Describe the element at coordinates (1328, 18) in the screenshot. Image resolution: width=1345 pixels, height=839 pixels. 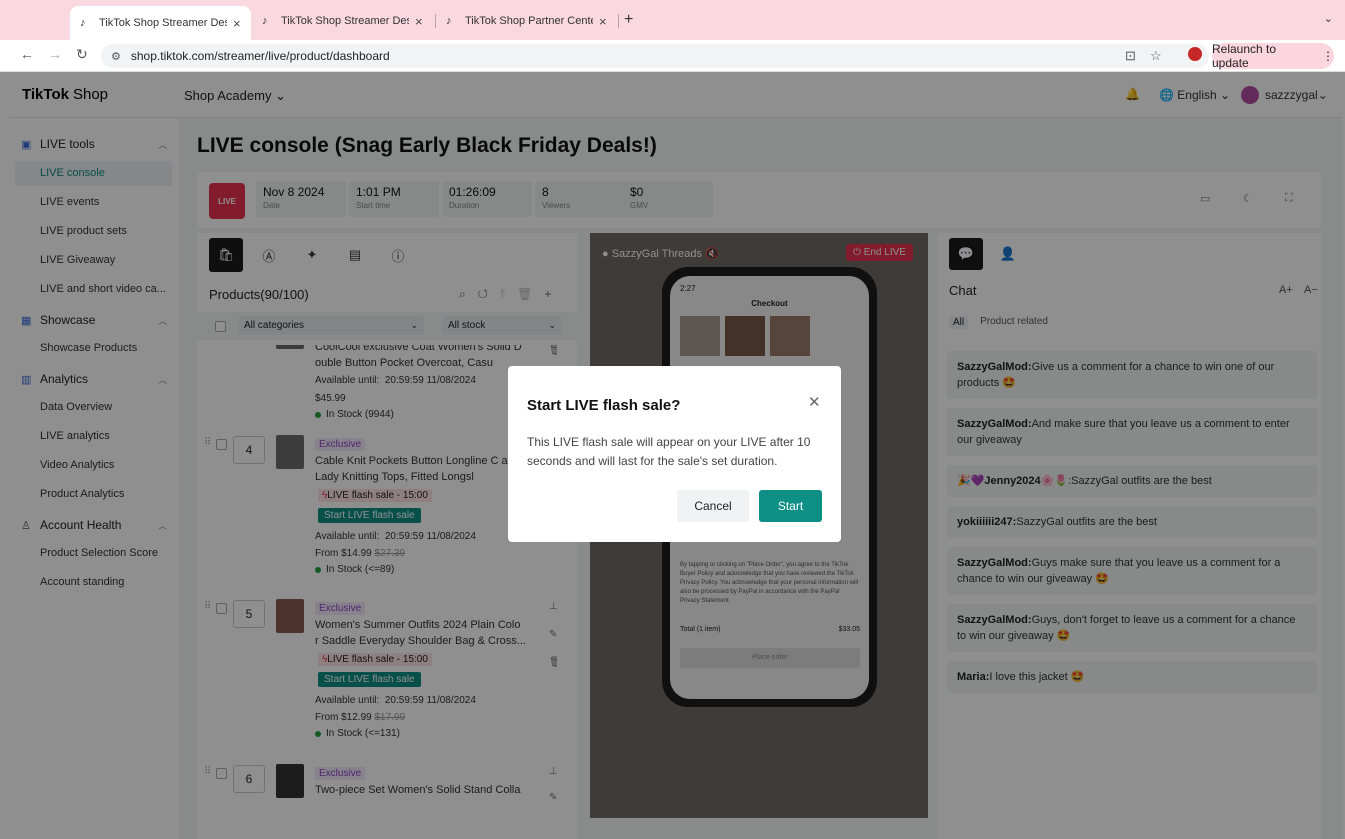
I see `tab-search-icon: ⌄` at that location.